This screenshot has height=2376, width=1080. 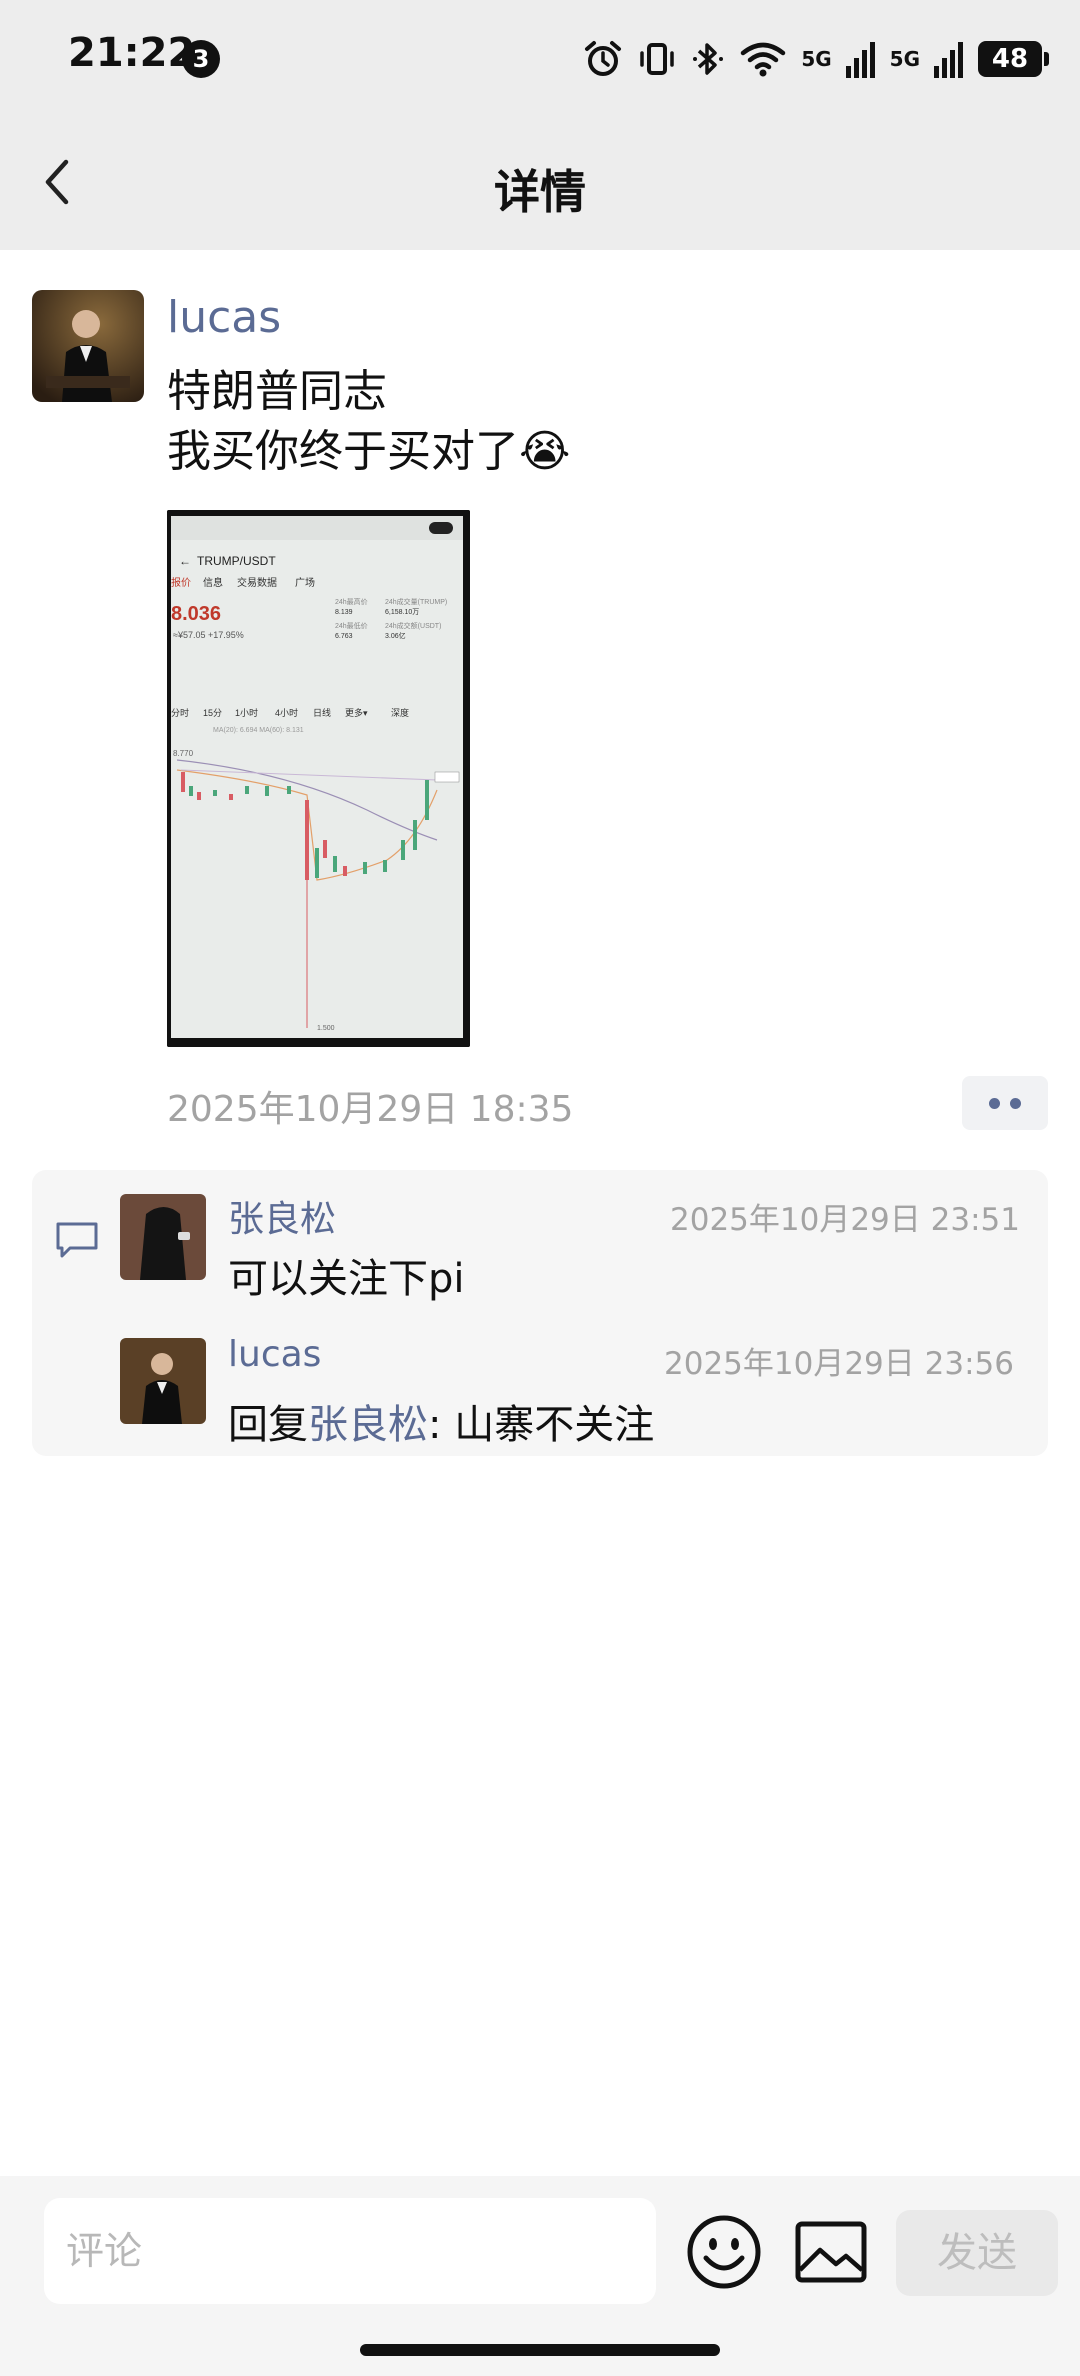 What do you see at coordinates (350, 2251) in the screenshot?
I see `comment-input` at bounding box center [350, 2251].